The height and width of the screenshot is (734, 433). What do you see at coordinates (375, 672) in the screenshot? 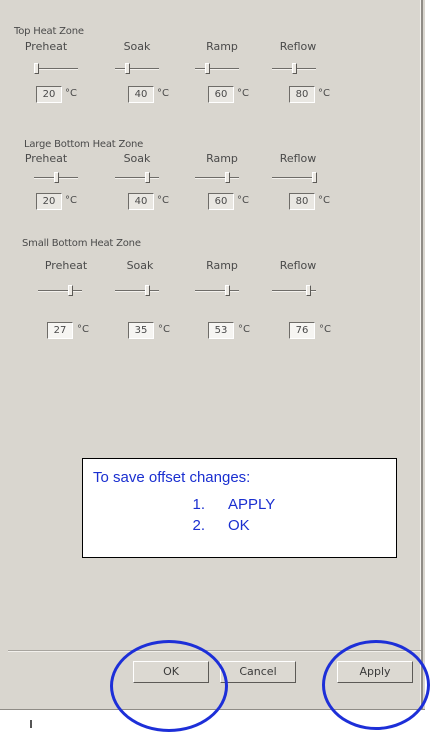
I see `apply-button: Apply` at bounding box center [375, 672].